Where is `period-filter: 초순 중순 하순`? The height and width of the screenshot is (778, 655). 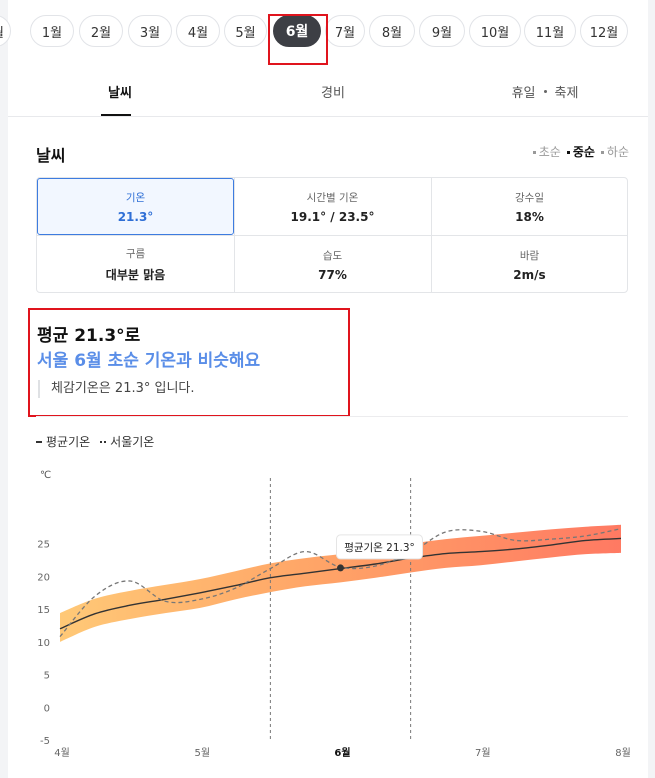
period-filter: 초순 중순 하순 is located at coordinates (580, 151).